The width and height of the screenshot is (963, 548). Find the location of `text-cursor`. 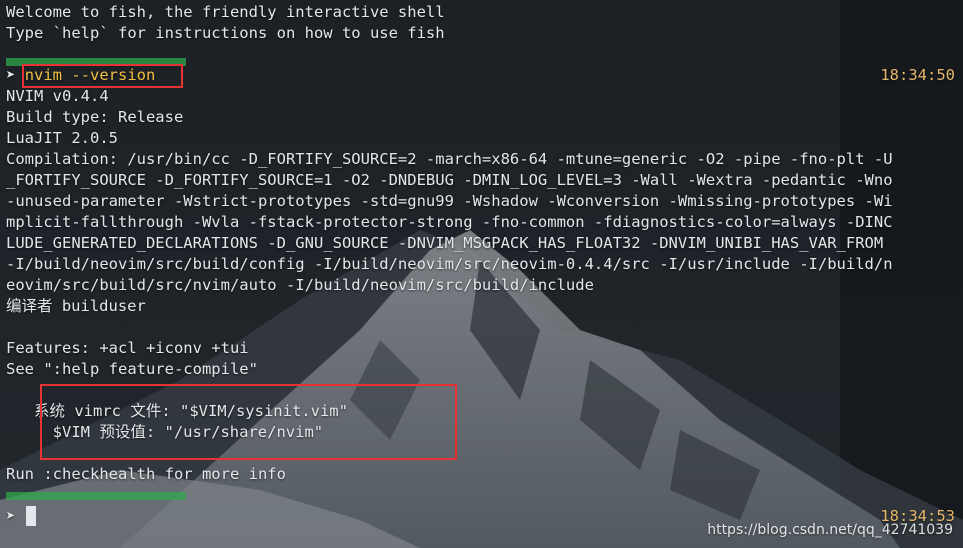

text-cursor is located at coordinates (31, 516).